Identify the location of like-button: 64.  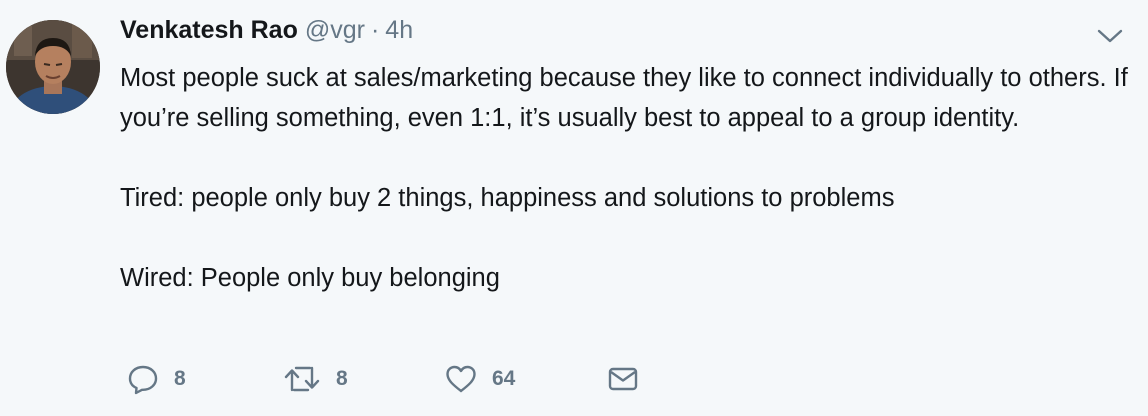
(479, 379).